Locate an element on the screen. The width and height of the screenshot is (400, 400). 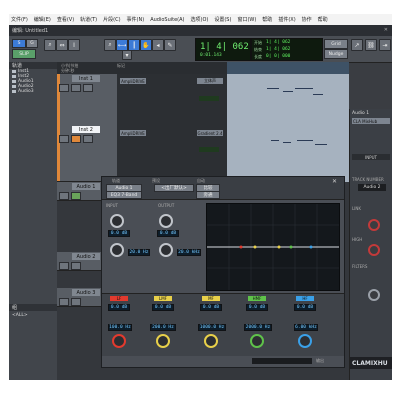
mixhub-filter-knob is located at coordinates (374, 295).